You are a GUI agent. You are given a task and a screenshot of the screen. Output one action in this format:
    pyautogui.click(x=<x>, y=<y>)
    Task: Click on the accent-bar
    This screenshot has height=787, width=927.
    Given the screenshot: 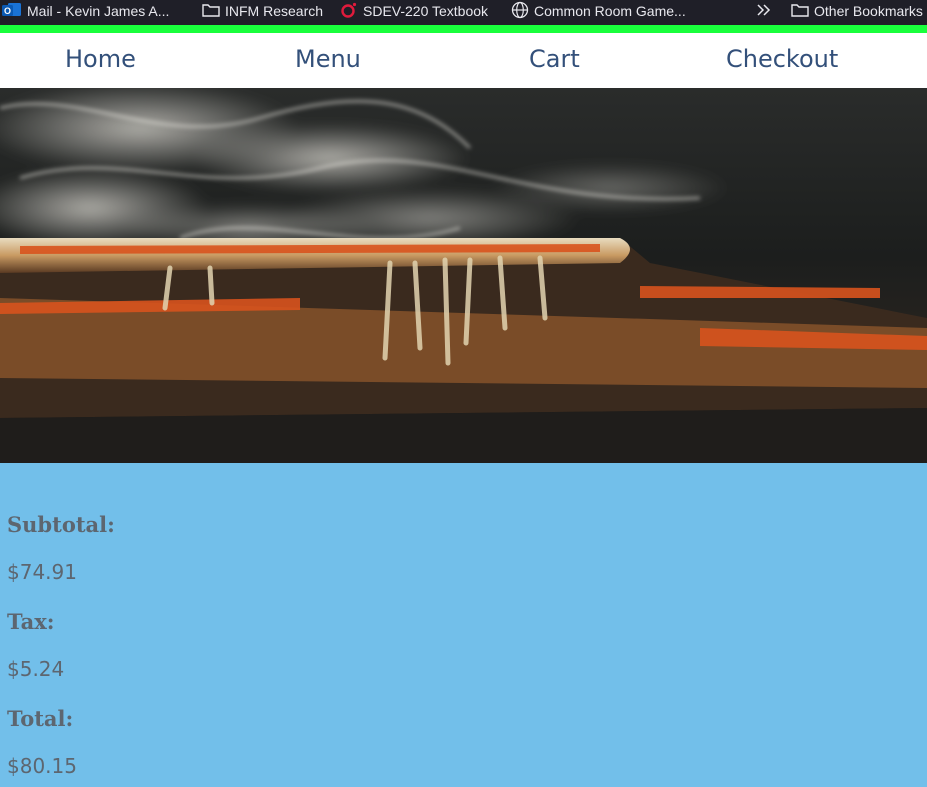 What is the action you would take?
    pyautogui.click(x=463, y=29)
    